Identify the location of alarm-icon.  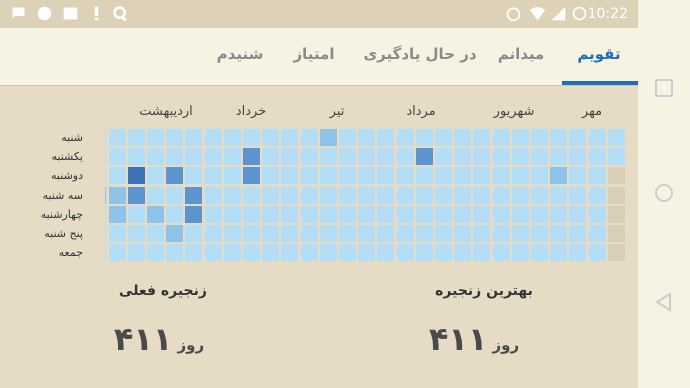
(513, 14).